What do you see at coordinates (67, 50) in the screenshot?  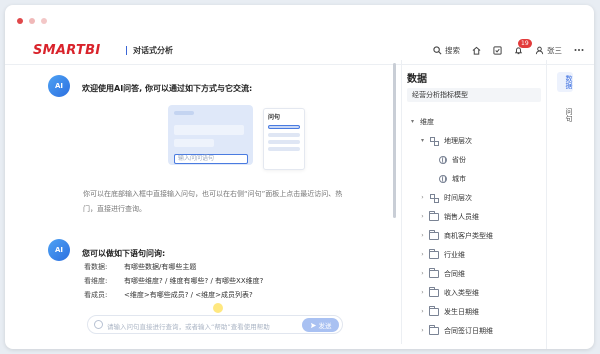 I see `smartbi-logo: SMARTBI` at bounding box center [67, 50].